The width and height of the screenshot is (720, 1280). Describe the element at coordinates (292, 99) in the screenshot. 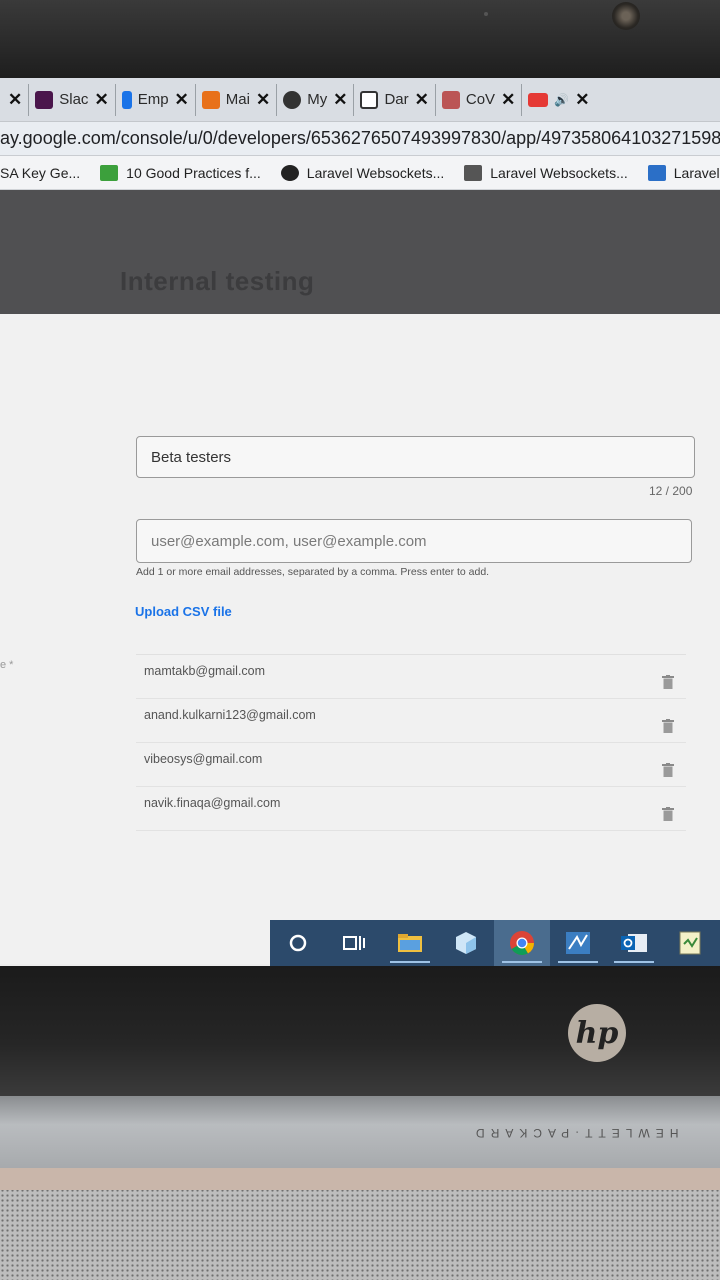

I see `upwork-favicon-icon` at that location.